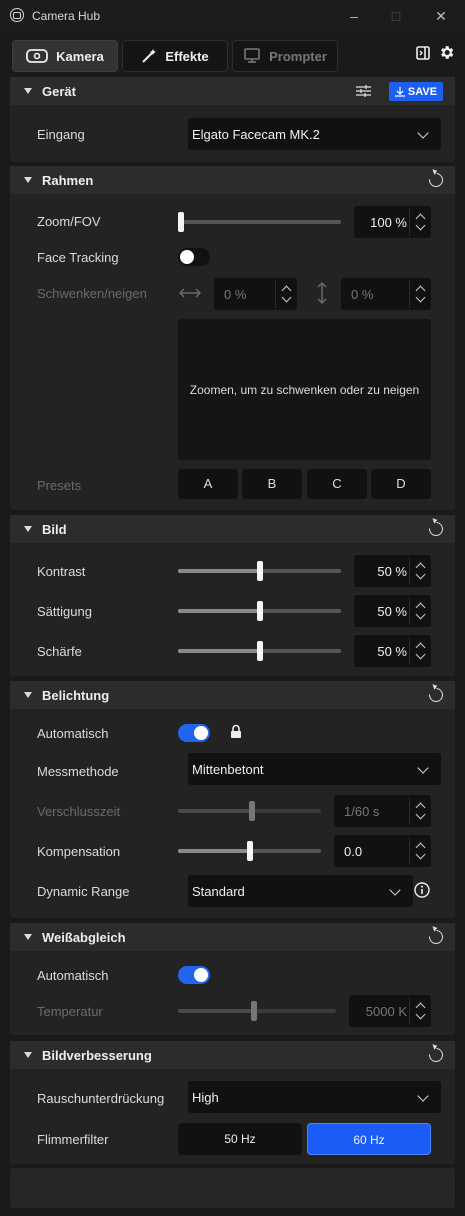  What do you see at coordinates (190, 293) in the screenshot?
I see `horizontal-arrows-icon` at bounding box center [190, 293].